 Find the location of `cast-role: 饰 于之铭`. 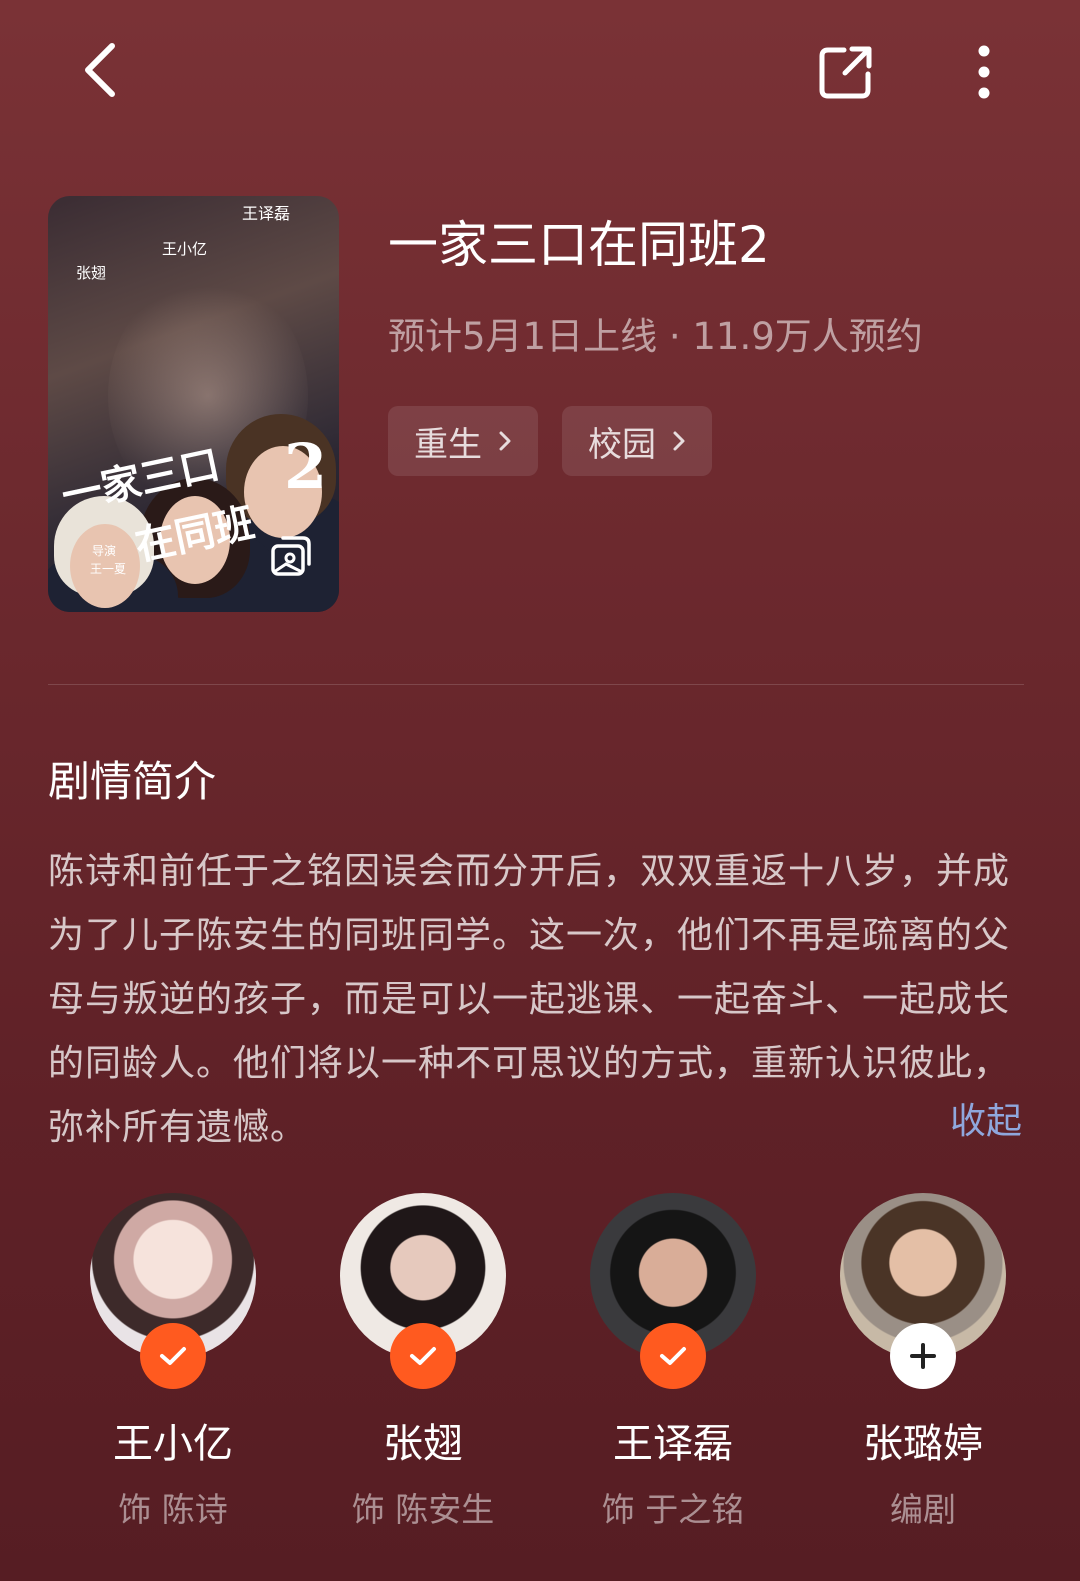

cast-role: 饰 于之铭 is located at coordinates (673, 1509).